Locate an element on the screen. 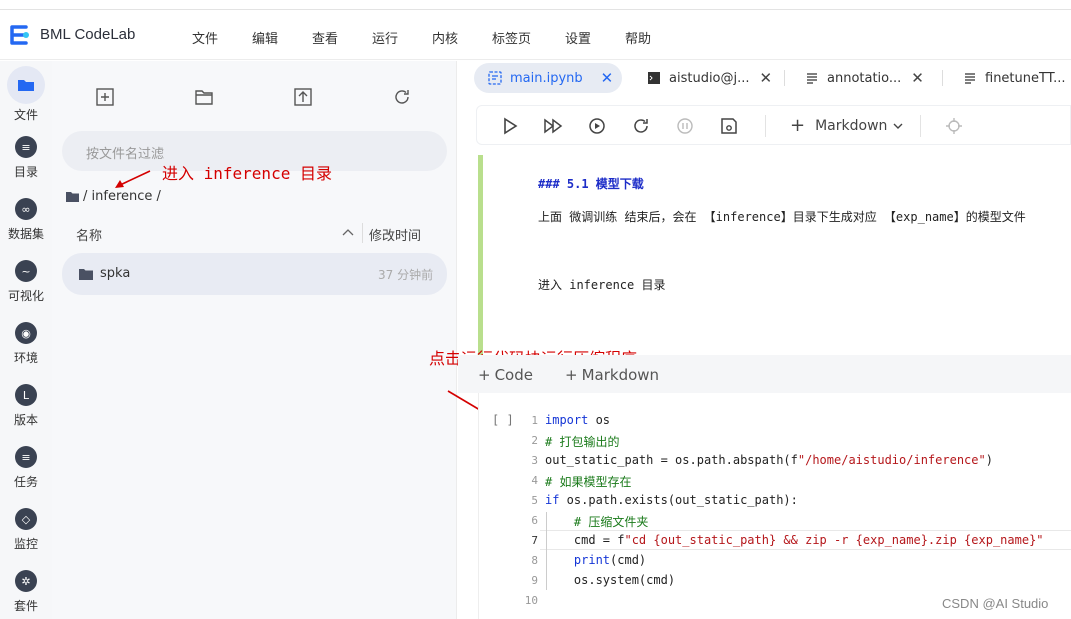  add-code-button: + Code is located at coordinates (505, 375).